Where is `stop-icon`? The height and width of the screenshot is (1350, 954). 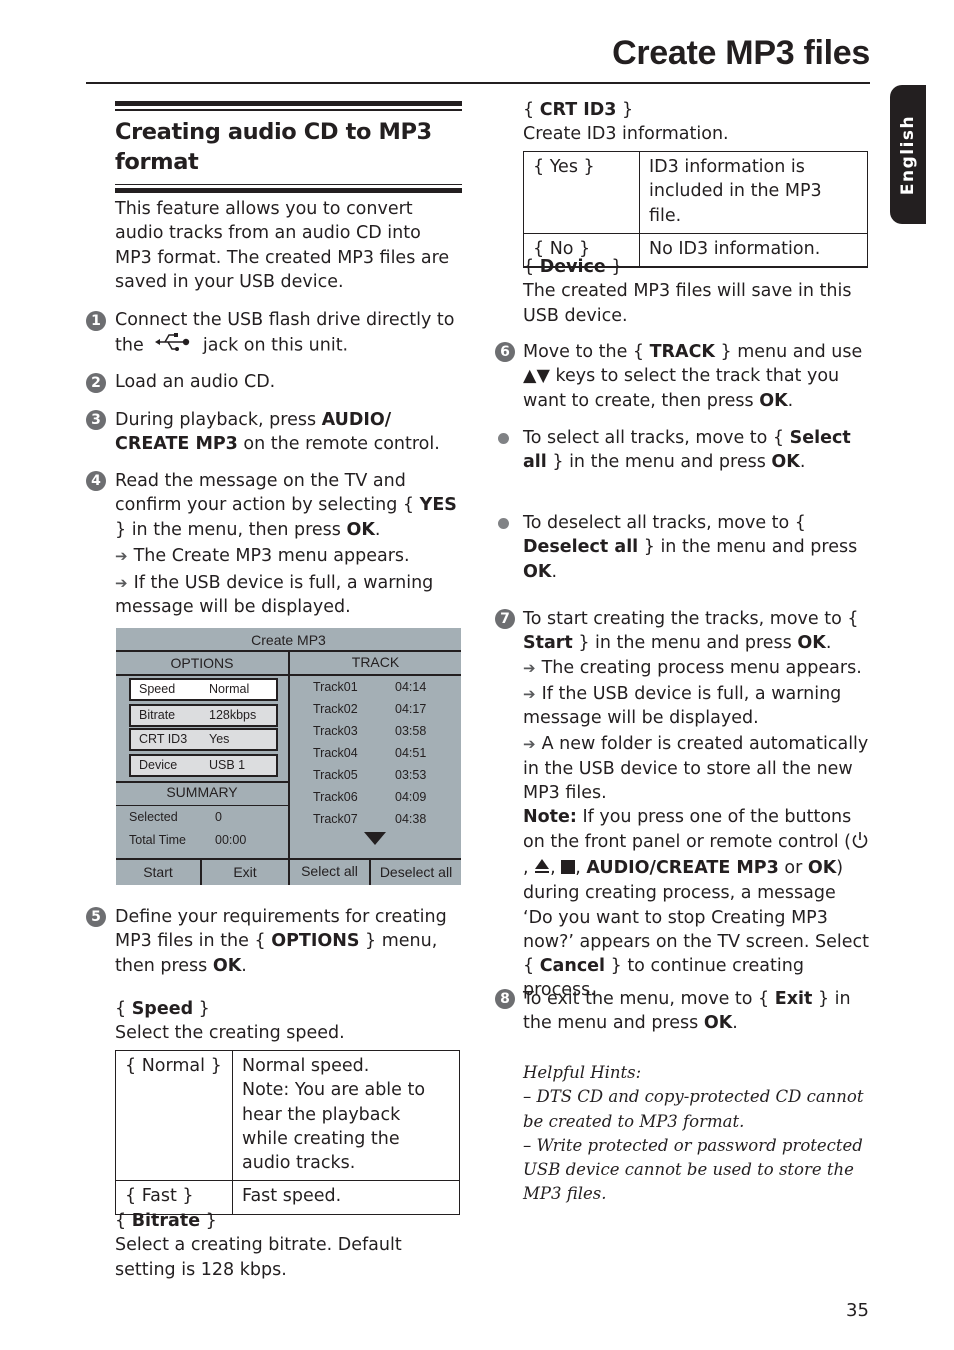
stop-icon is located at coordinates (568, 866).